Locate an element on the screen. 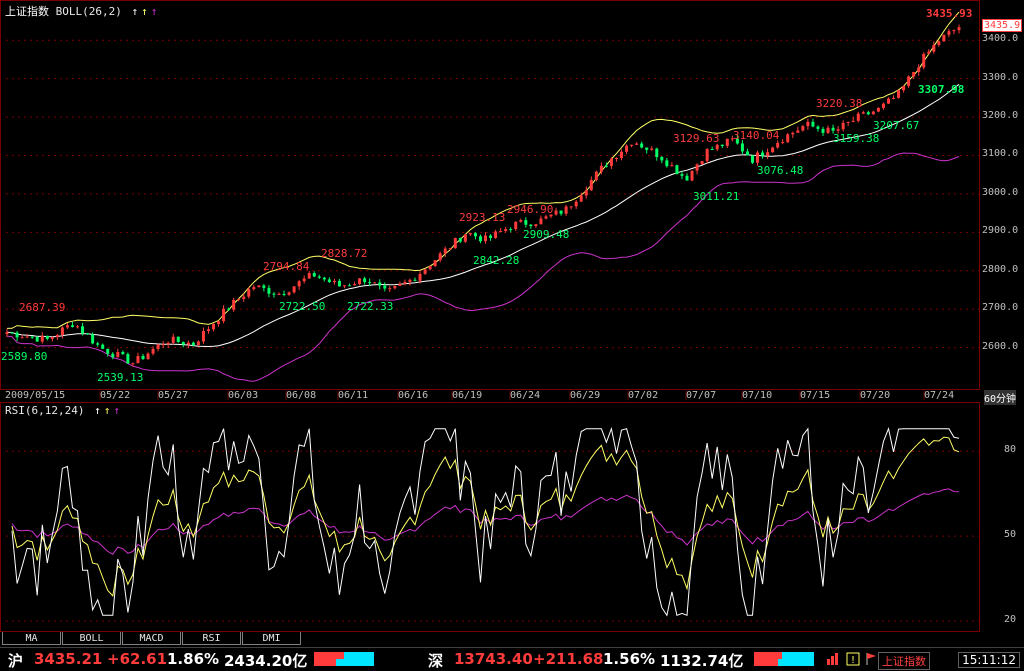 This screenshot has height=671, width=1024. tab-ma: MA is located at coordinates (31, 638).